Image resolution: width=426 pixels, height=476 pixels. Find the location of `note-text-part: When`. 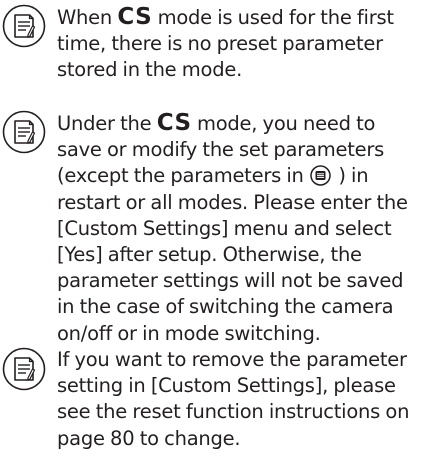

note-text-part: When is located at coordinates (87, 17).